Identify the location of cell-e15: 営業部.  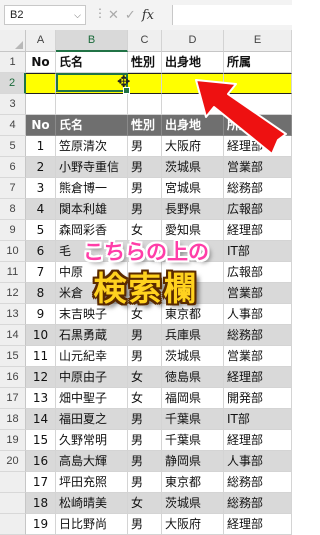
(258, 356).